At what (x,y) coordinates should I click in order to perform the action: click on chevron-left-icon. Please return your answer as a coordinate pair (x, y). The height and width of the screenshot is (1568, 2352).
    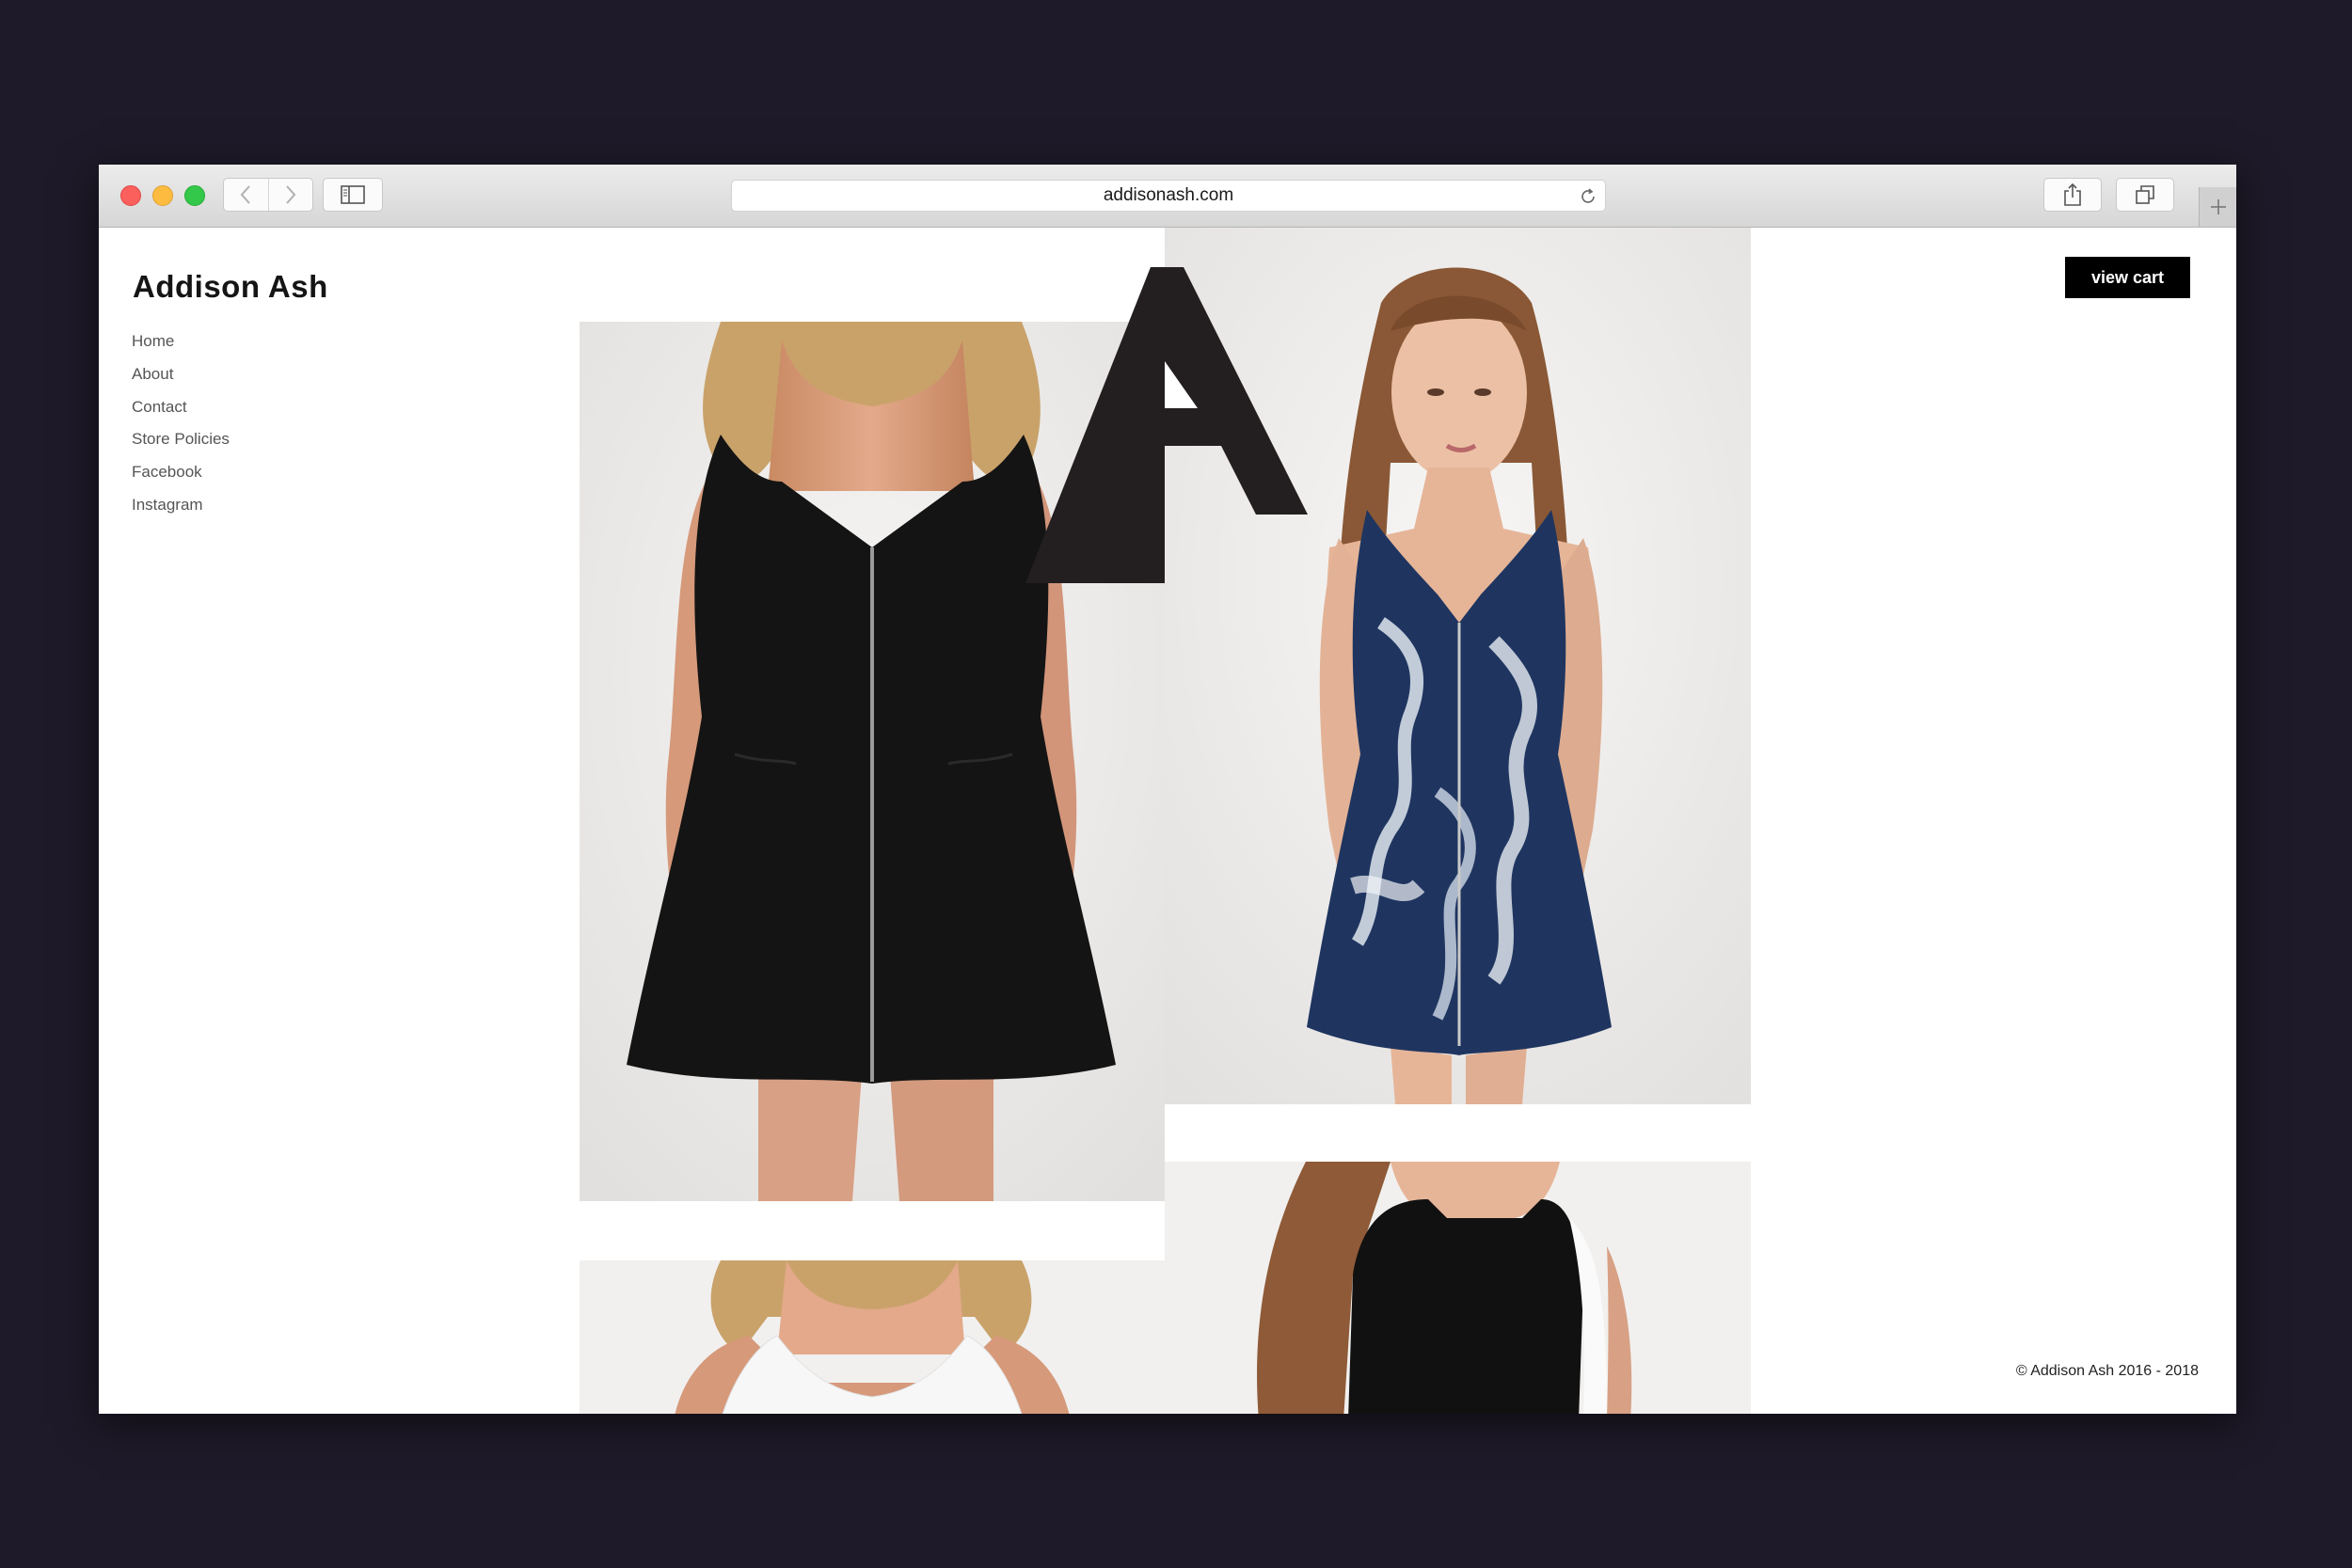
    Looking at the image, I should click on (245, 194).